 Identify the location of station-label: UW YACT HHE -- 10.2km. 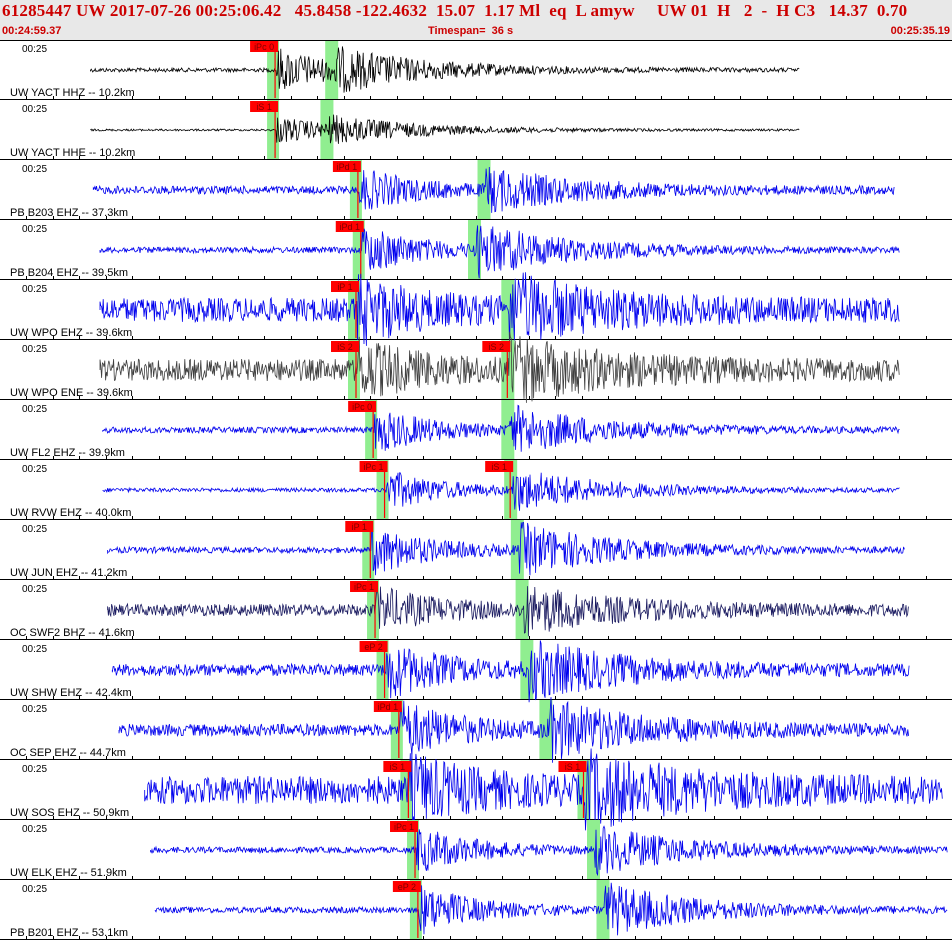
(72, 153).